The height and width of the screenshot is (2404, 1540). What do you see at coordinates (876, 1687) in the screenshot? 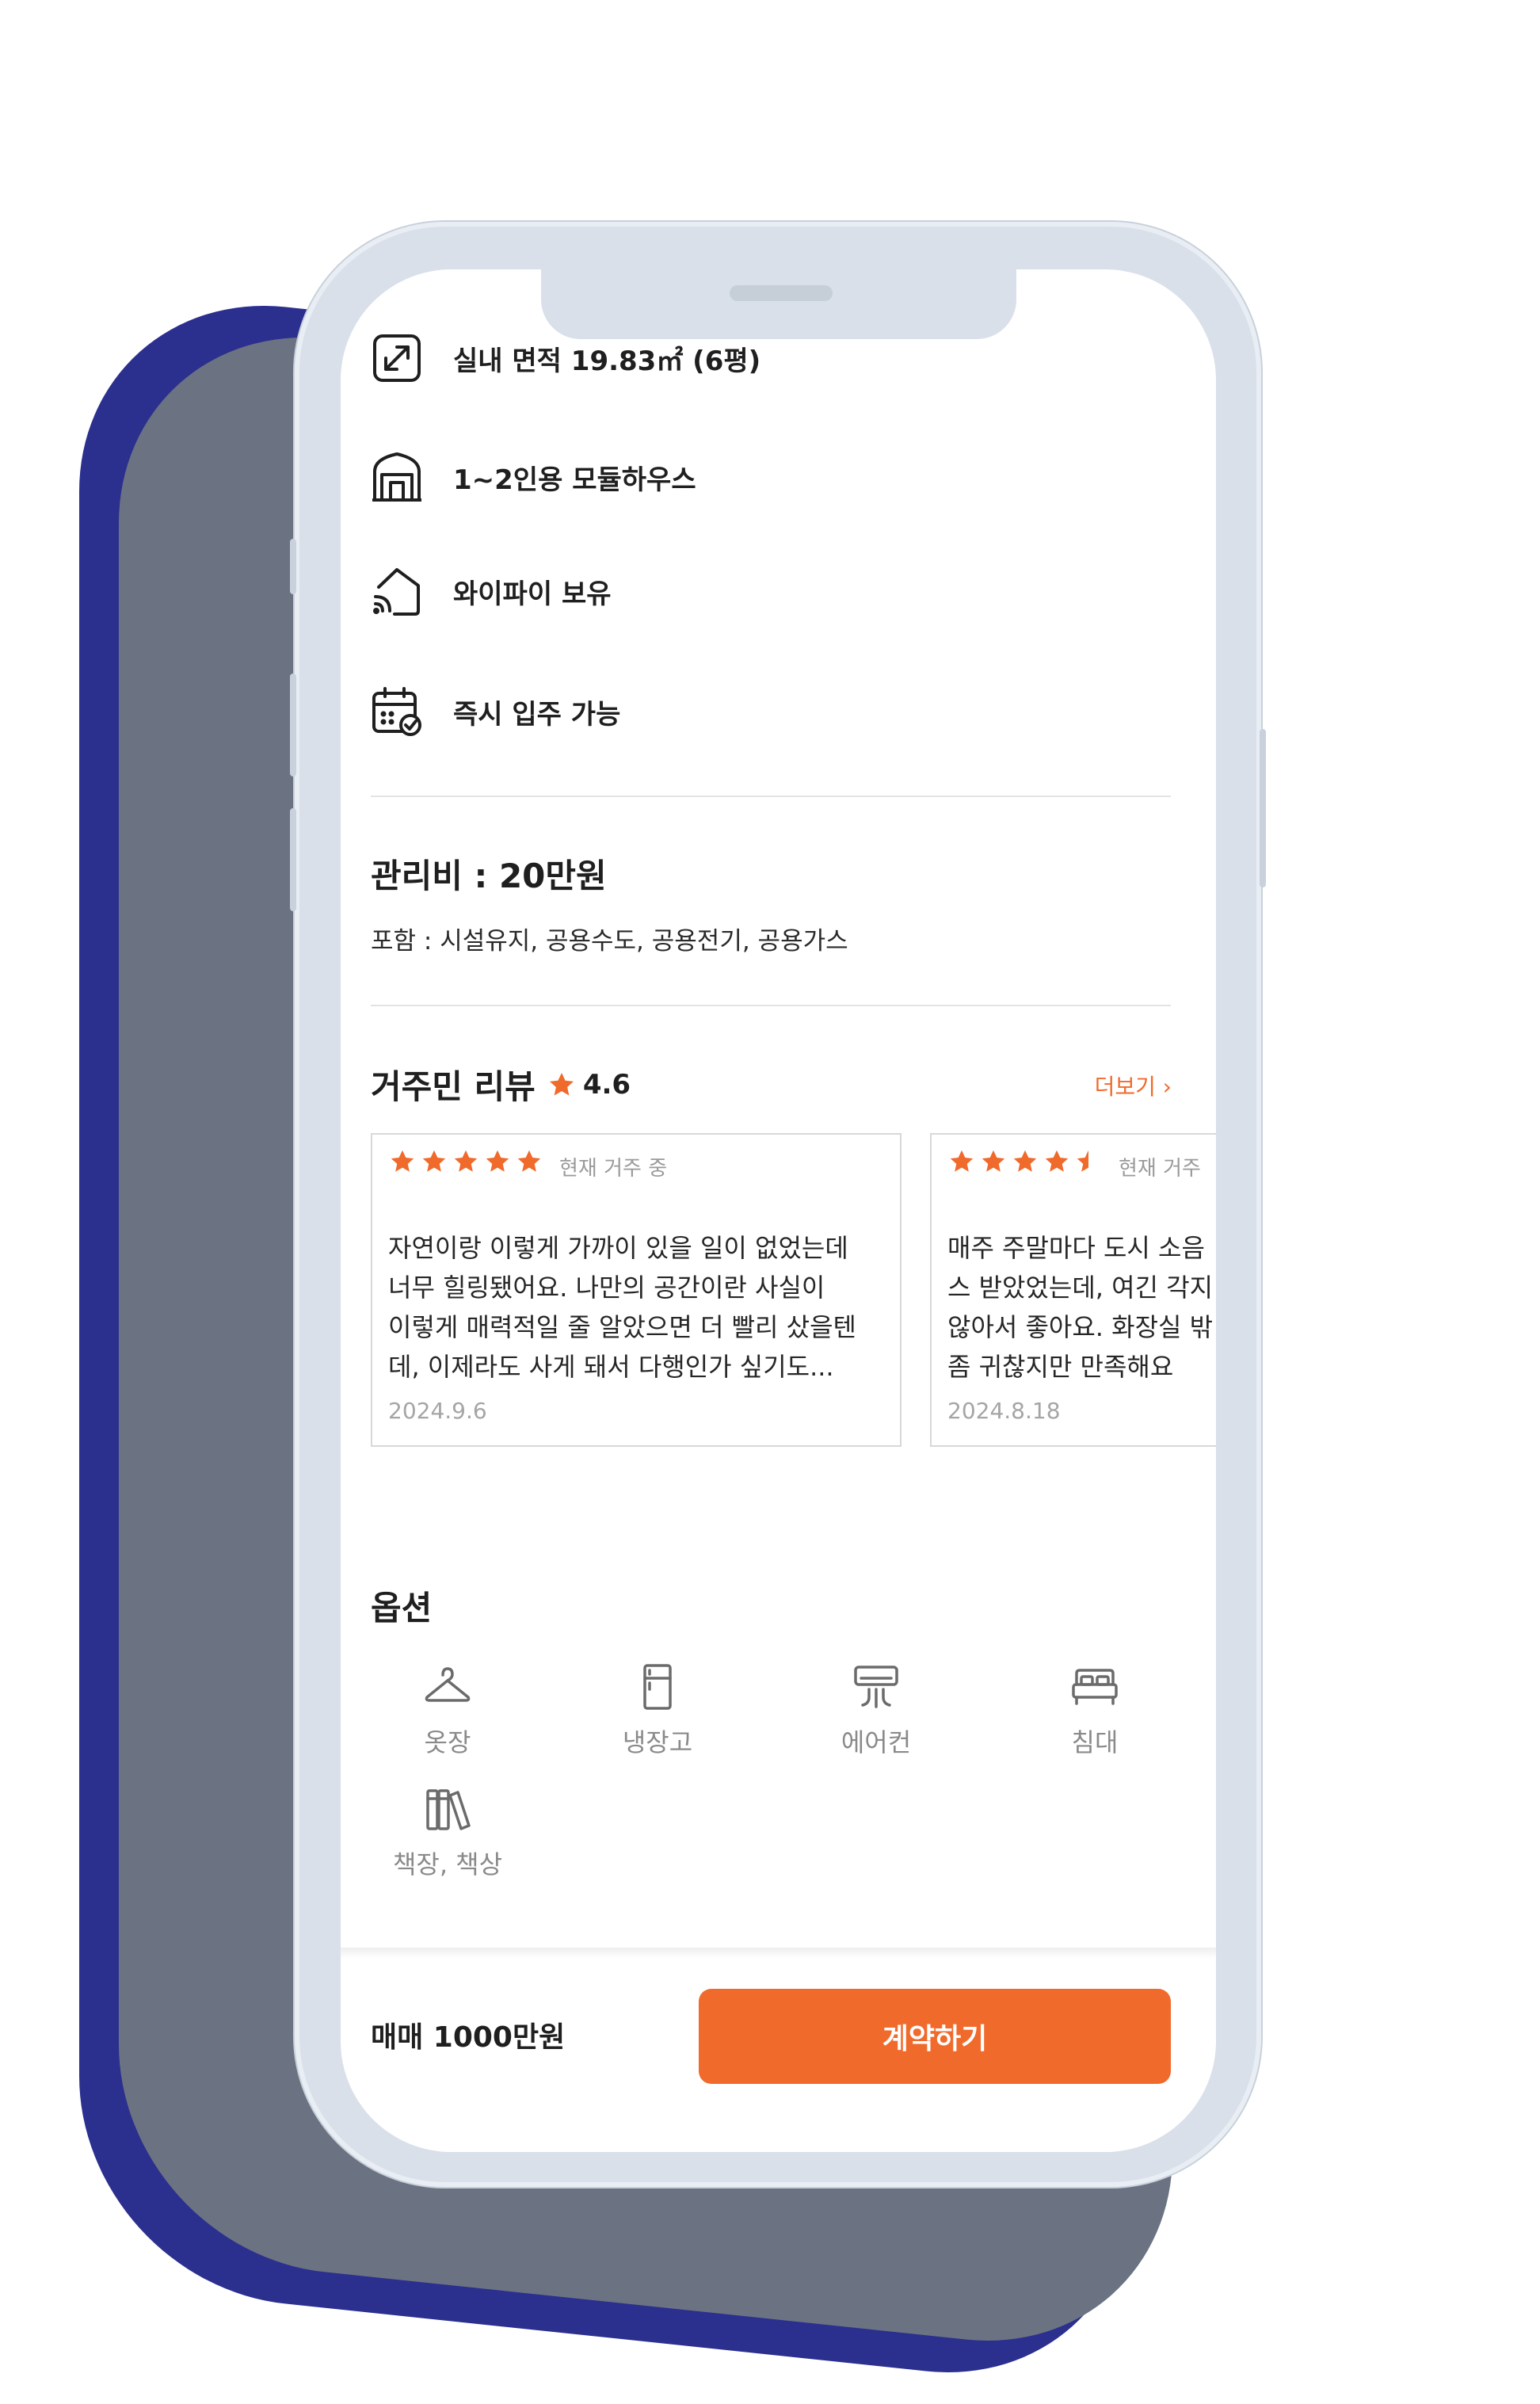
I see `air-conditioner-icon` at bounding box center [876, 1687].